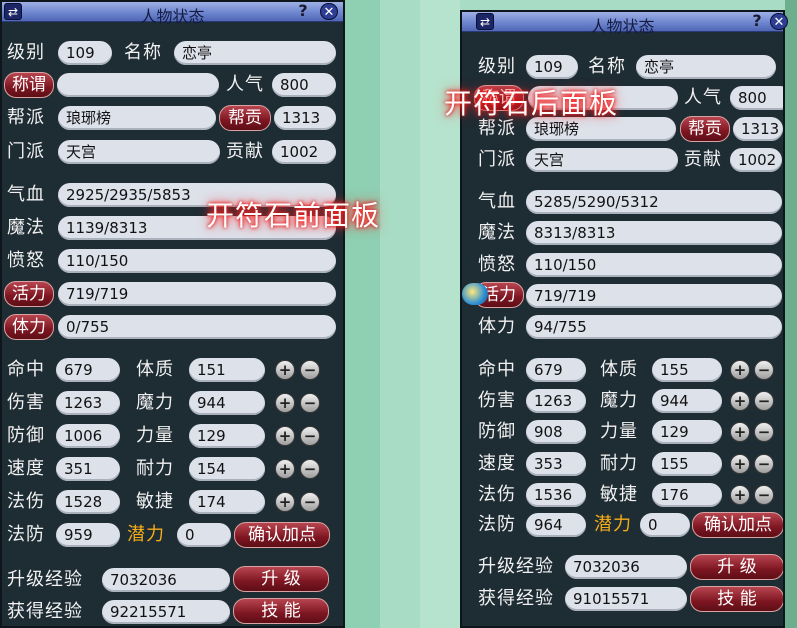  What do you see at coordinates (556, 525) in the screenshot?
I see `spell-defense-value: 964` at bounding box center [556, 525].